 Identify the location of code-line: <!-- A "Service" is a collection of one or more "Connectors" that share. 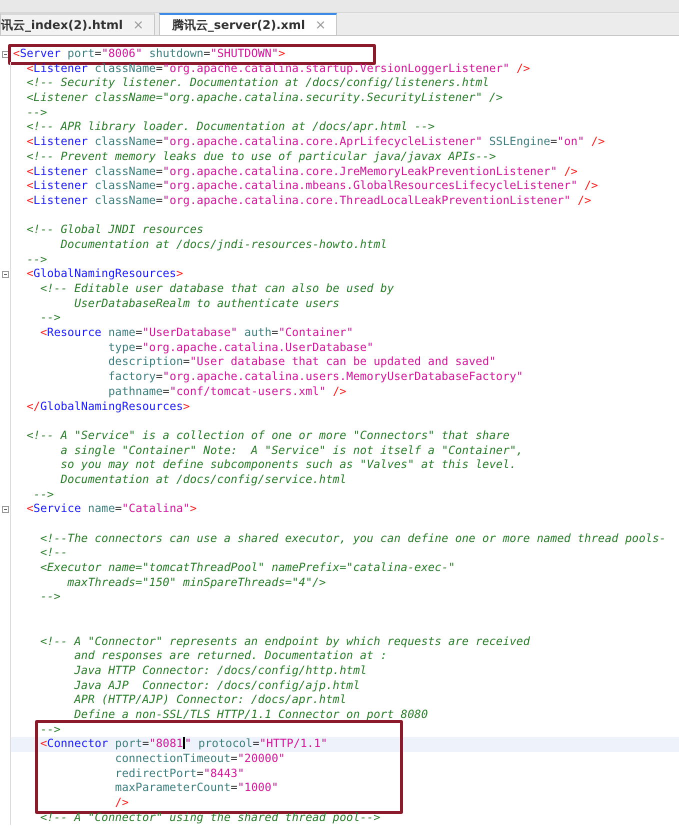
(268, 436).